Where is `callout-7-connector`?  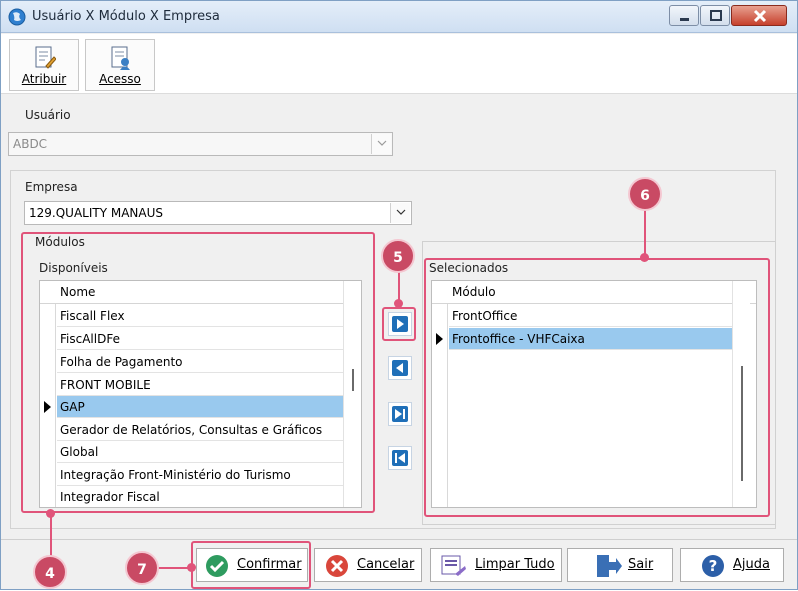 callout-7-connector is located at coordinates (174, 568).